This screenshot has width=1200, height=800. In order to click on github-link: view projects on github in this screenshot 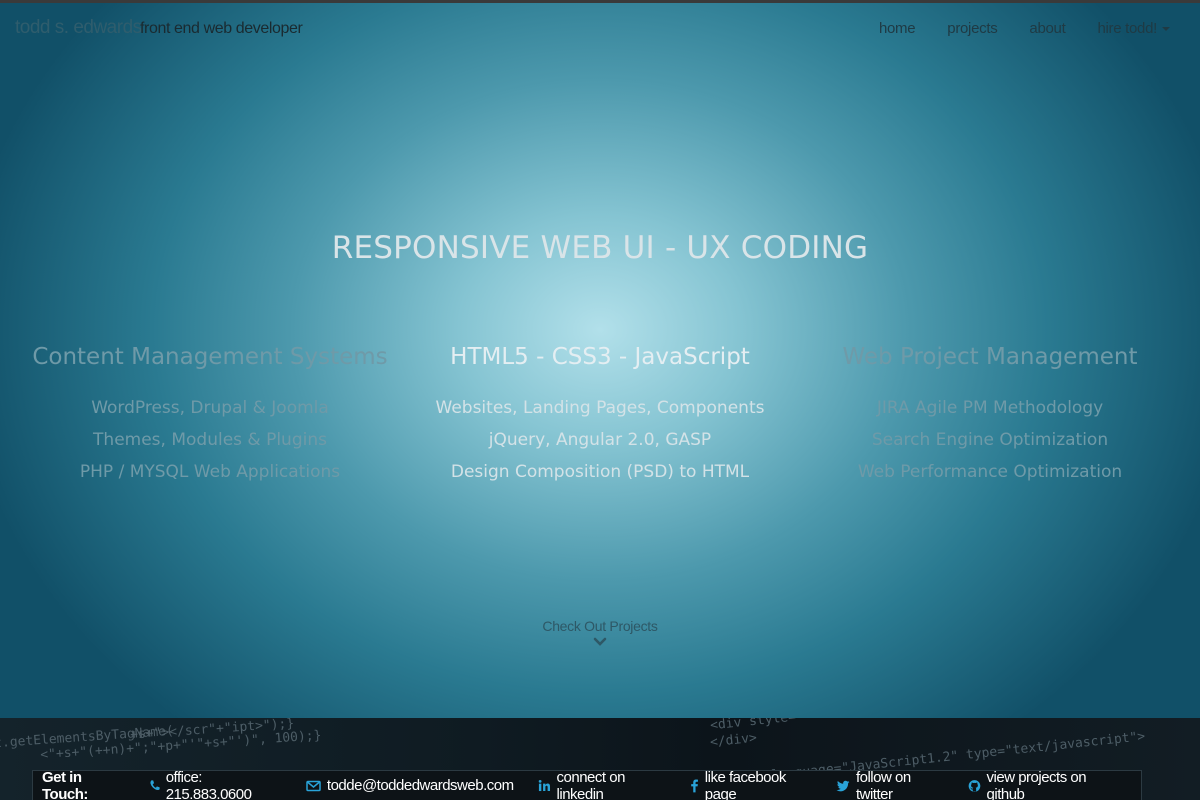, I will do `click(1042, 784)`.